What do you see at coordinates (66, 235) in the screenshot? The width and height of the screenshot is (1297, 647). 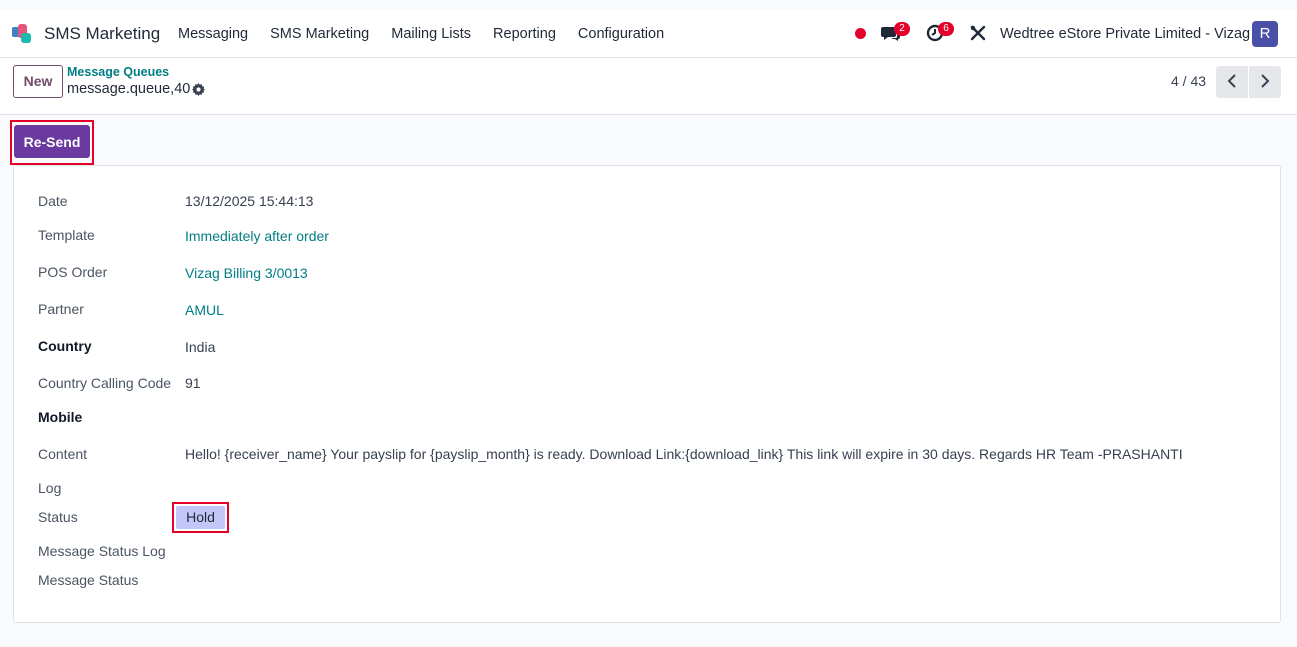 I see `template-label: Template` at bounding box center [66, 235].